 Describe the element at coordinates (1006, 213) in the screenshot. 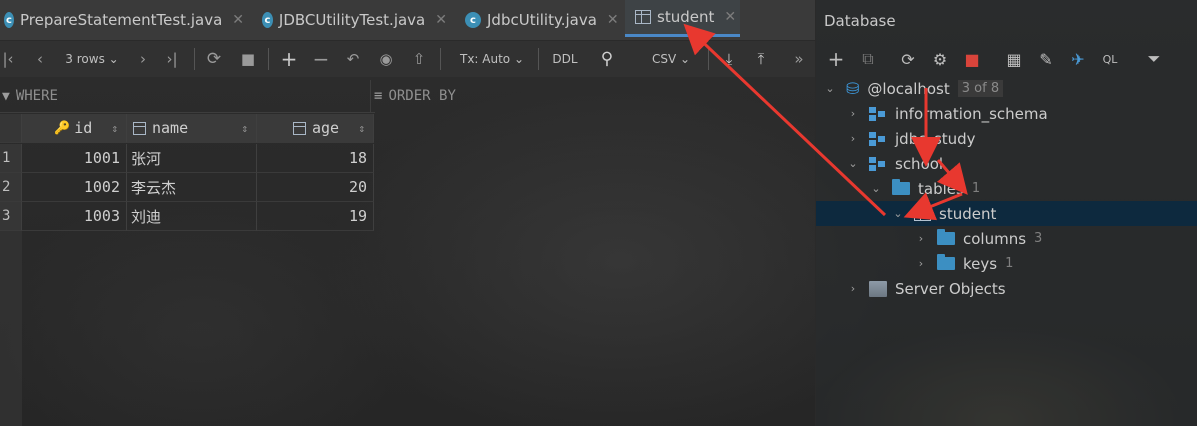

I see `tree-node-student: ⌄ student` at that location.